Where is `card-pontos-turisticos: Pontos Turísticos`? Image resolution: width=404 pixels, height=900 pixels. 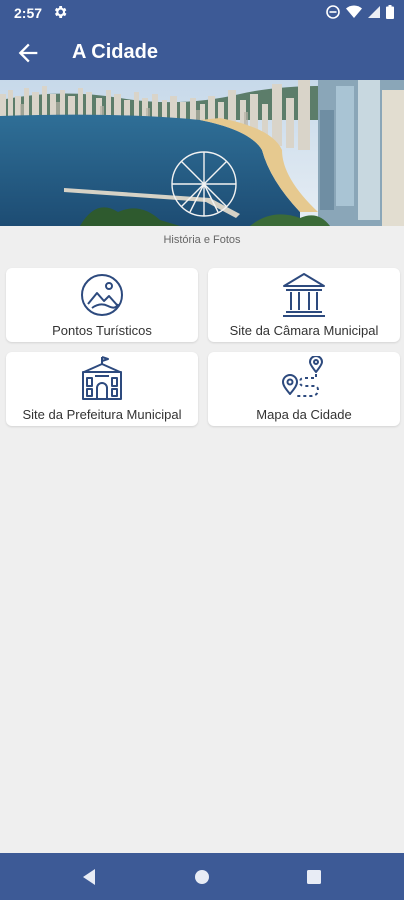
card-pontos-turisticos: Pontos Turísticos is located at coordinates (102, 305).